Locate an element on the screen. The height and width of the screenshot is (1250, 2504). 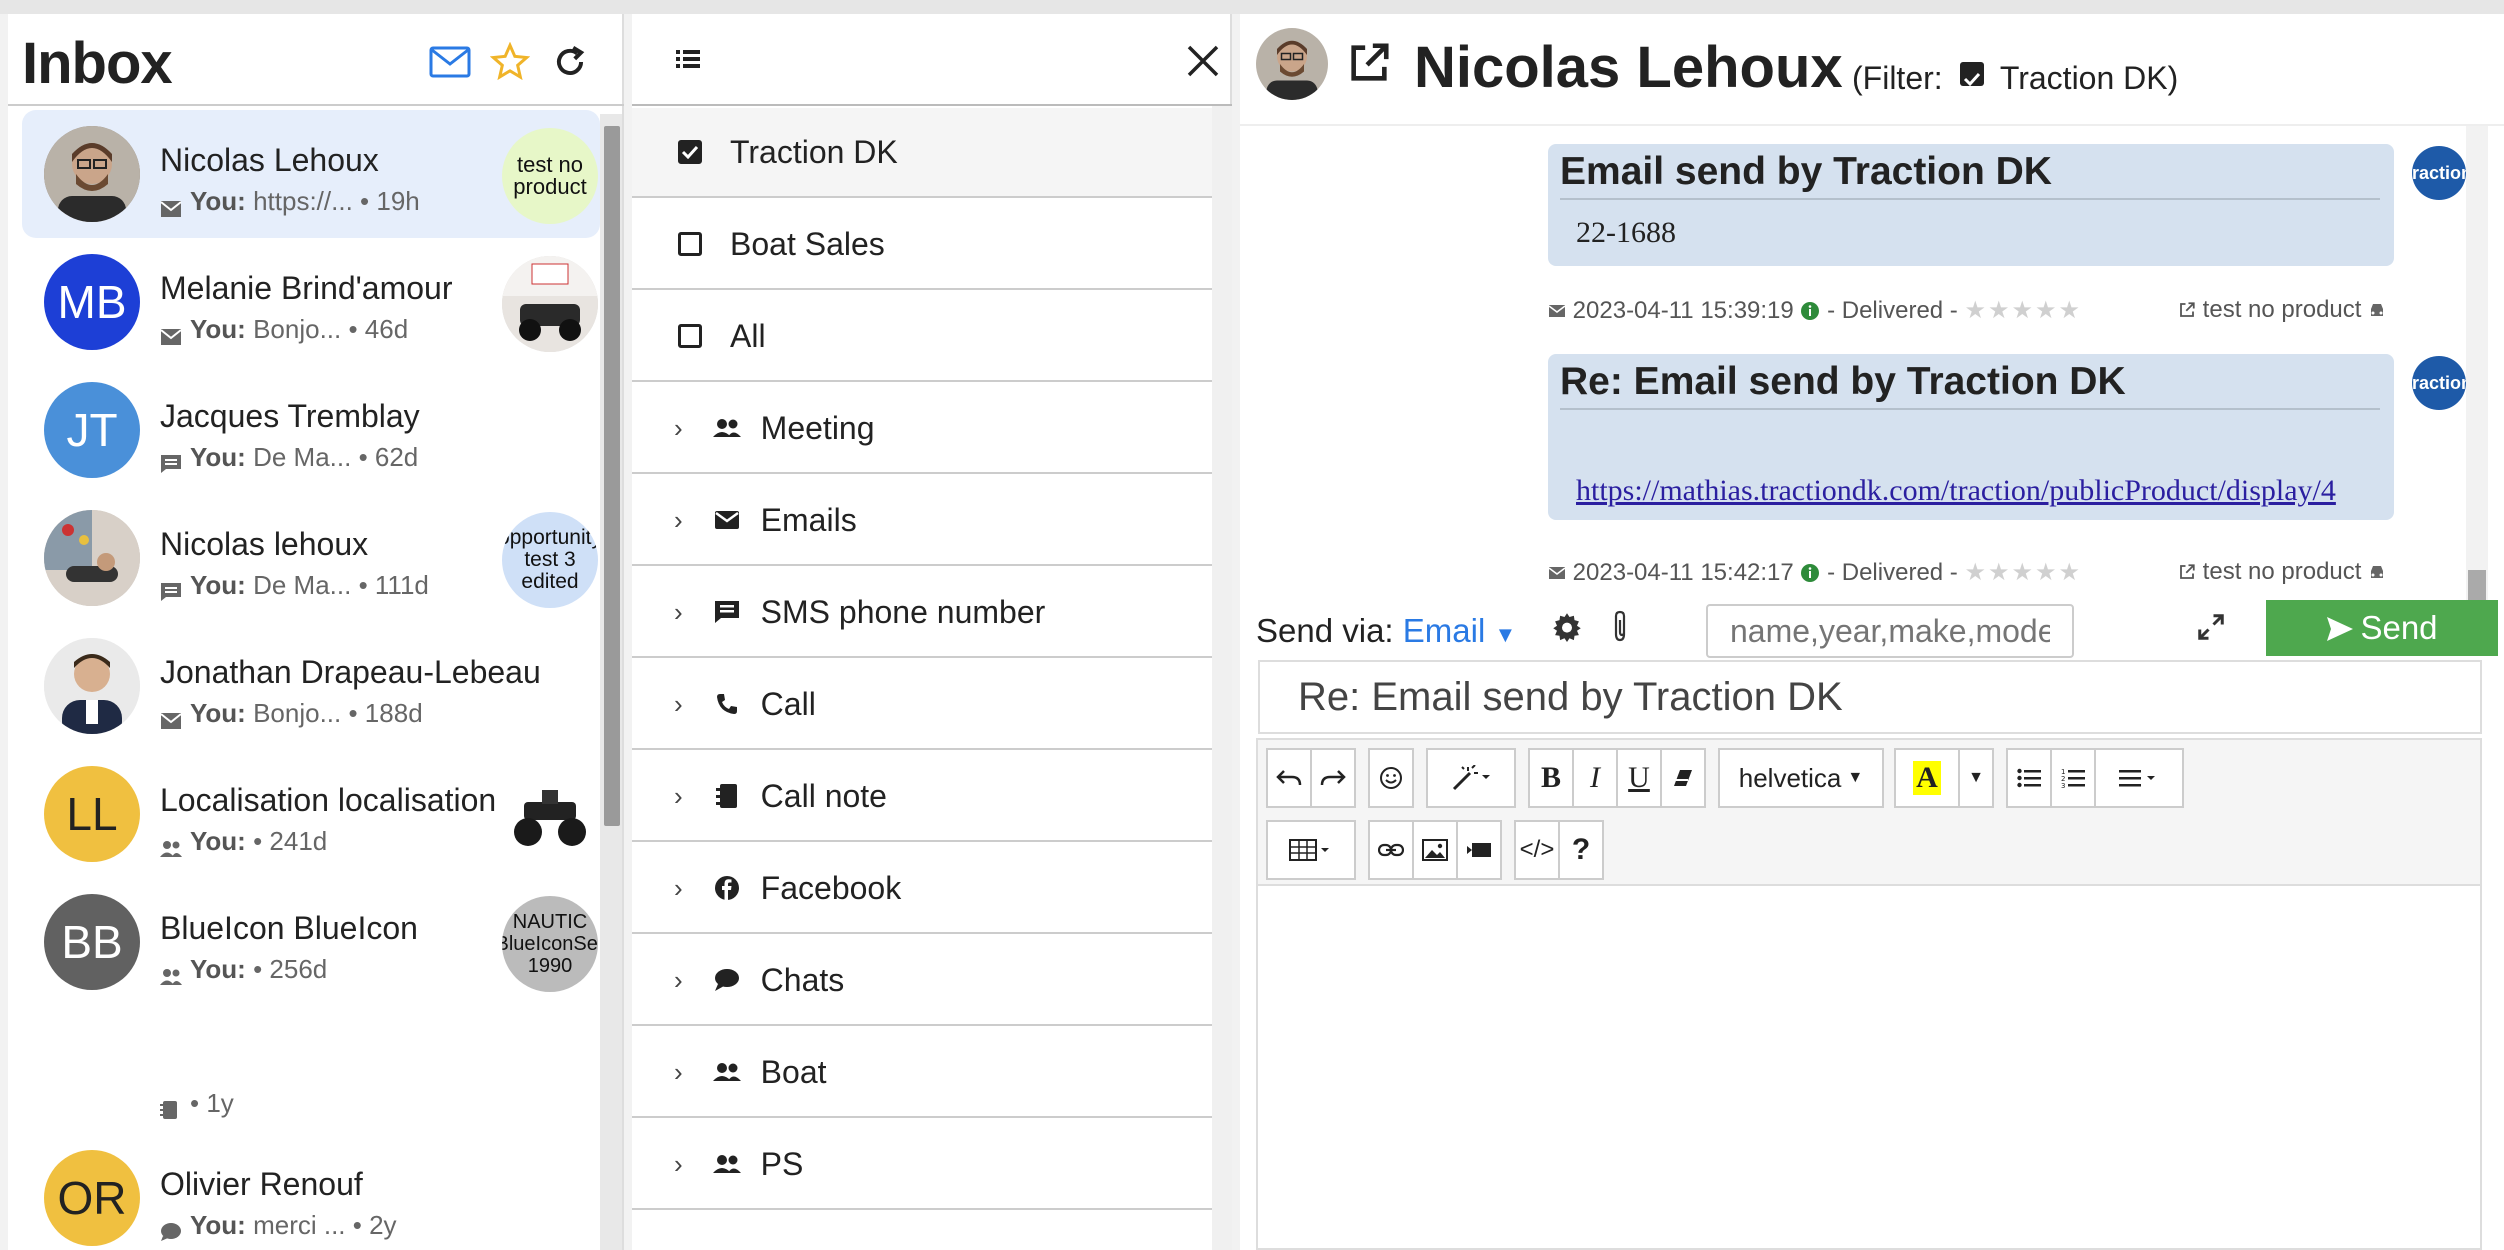
inbox-header: Inbox is located at coordinates (316, 60).